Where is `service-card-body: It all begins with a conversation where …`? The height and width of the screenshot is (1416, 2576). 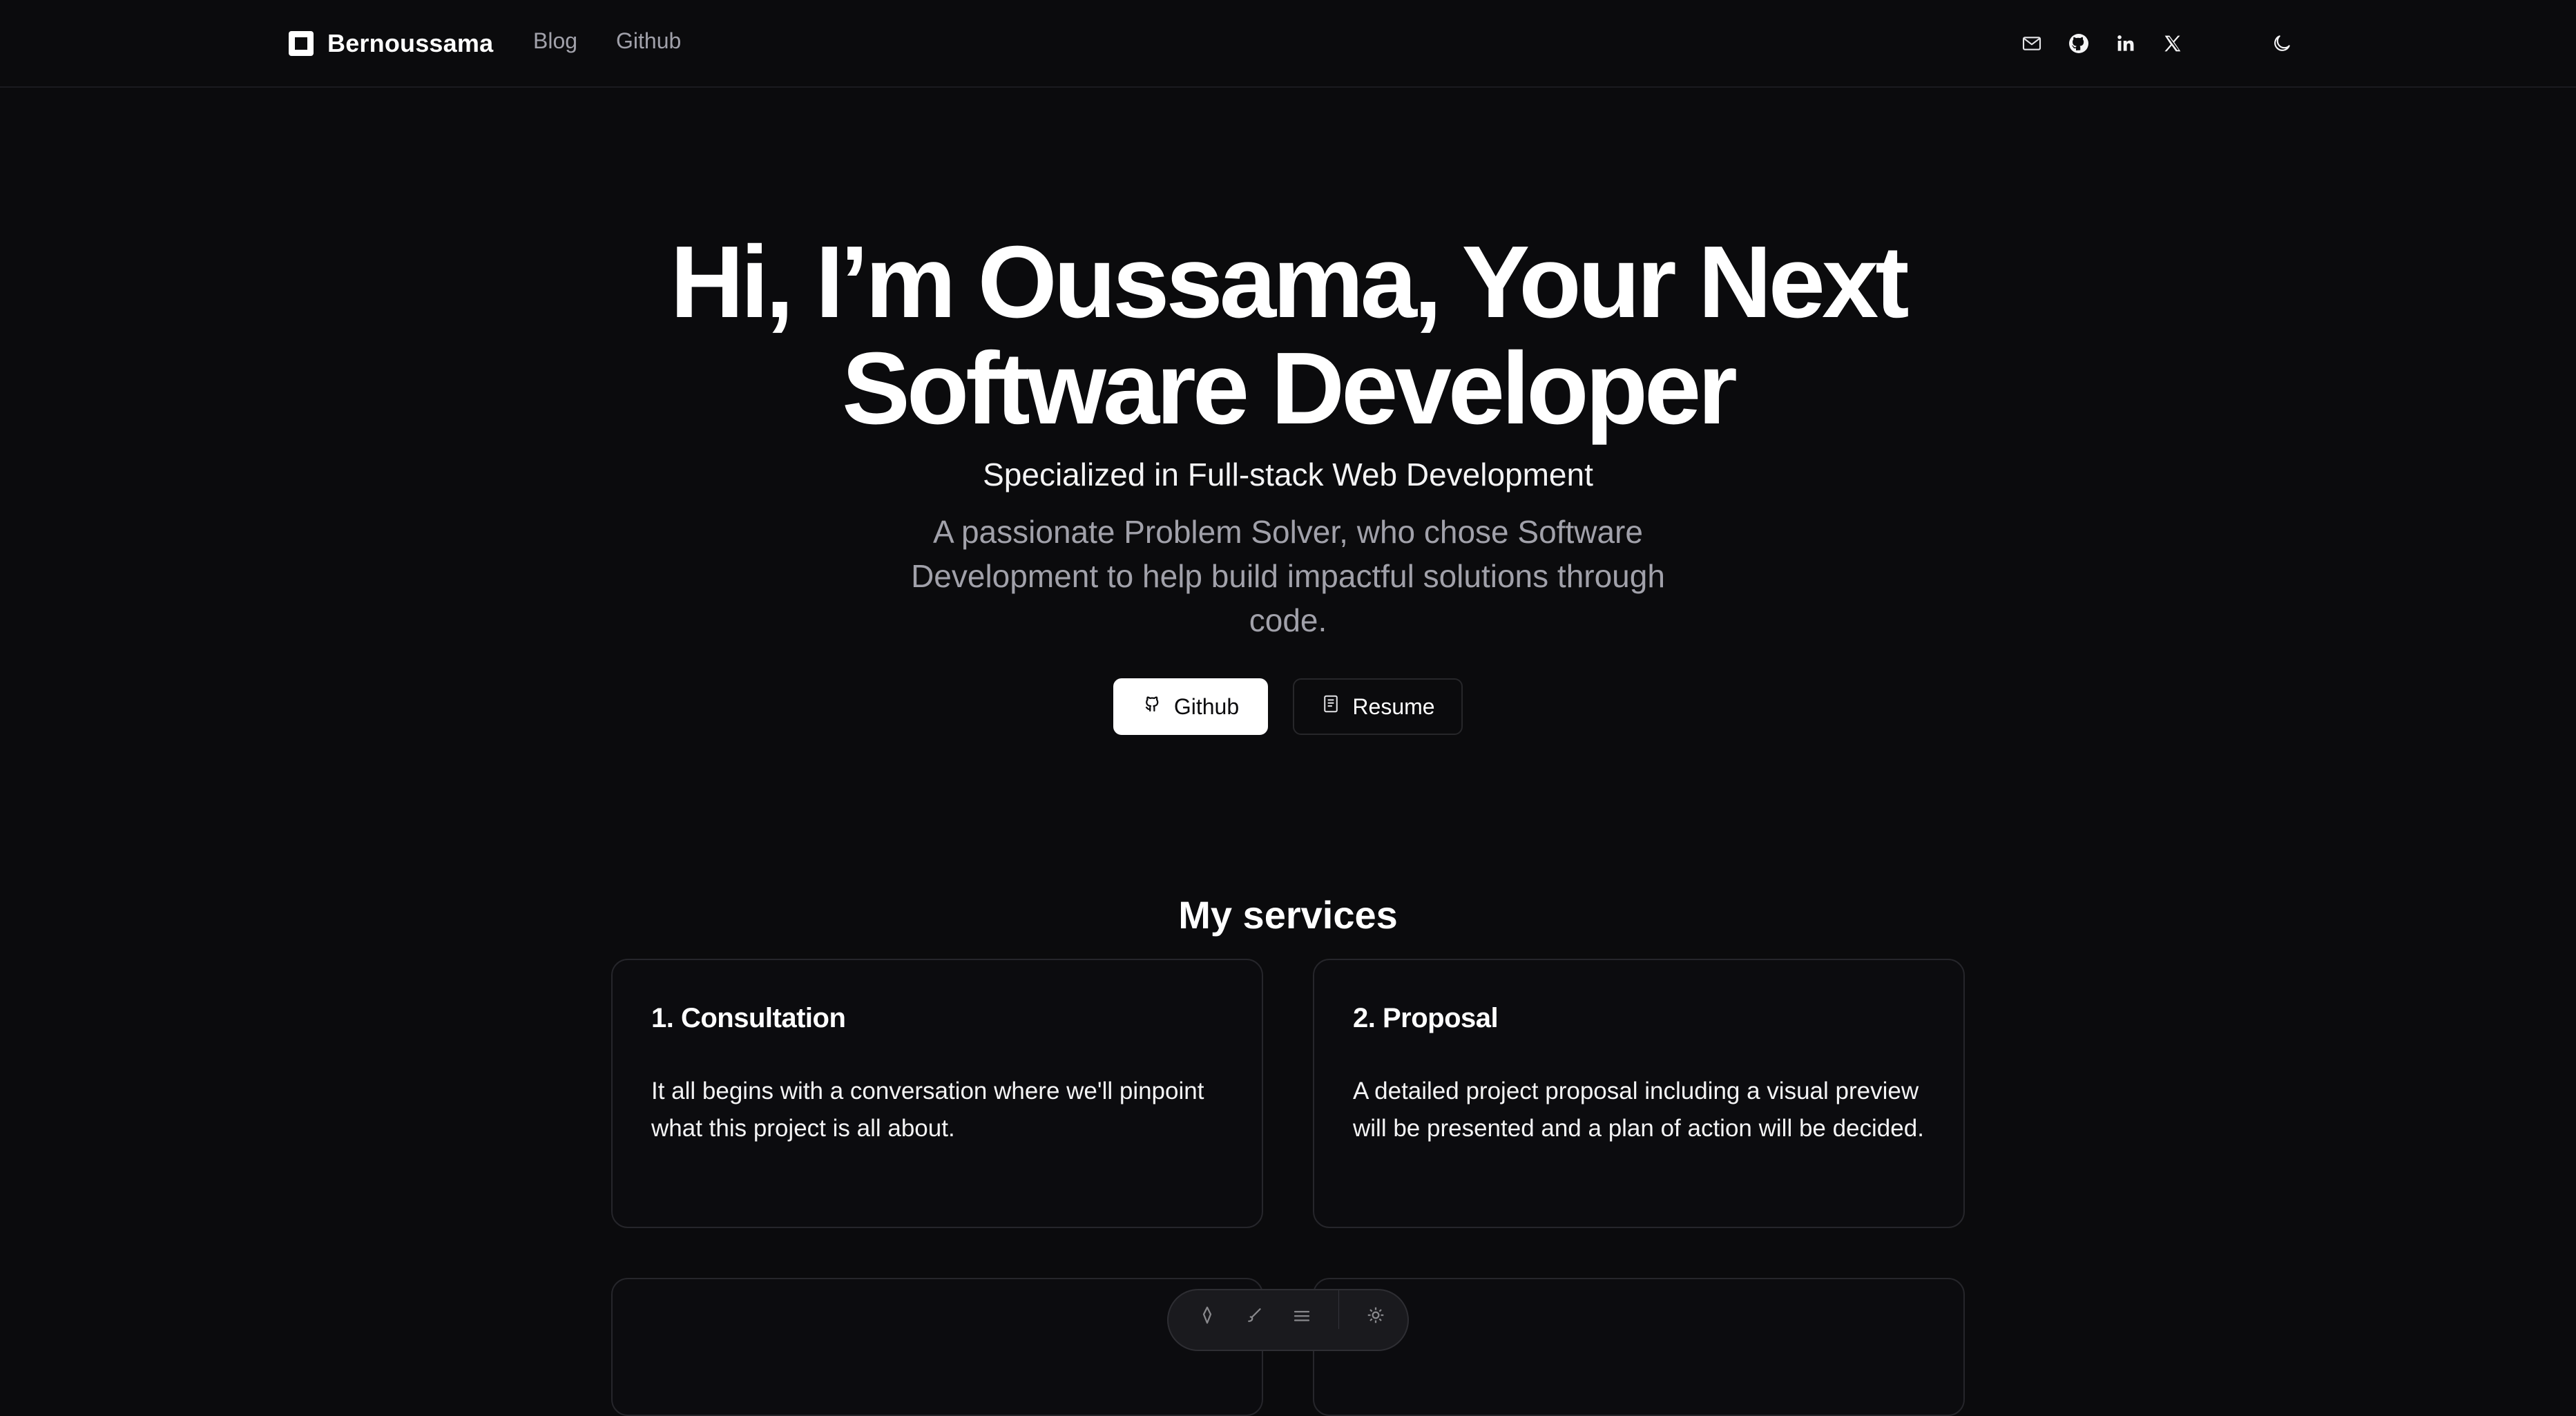 service-card-body: It all begins with a conversation where … is located at coordinates (927, 1110).